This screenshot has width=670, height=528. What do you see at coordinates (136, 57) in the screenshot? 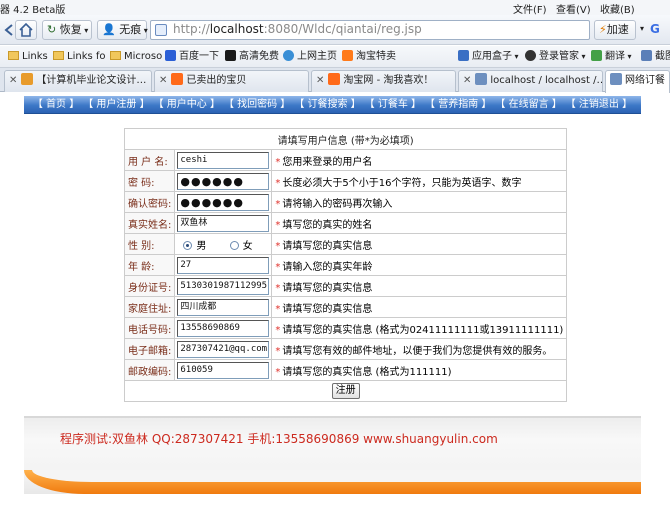
I see `bookmark-microsoft: Microso` at bounding box center [136, 57].